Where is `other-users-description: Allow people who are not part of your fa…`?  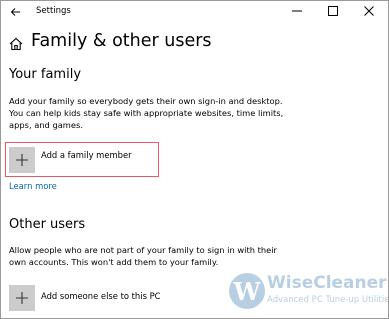 other-users-description: Allow people who are not part of your fa… is located at coordinates (143, 256).